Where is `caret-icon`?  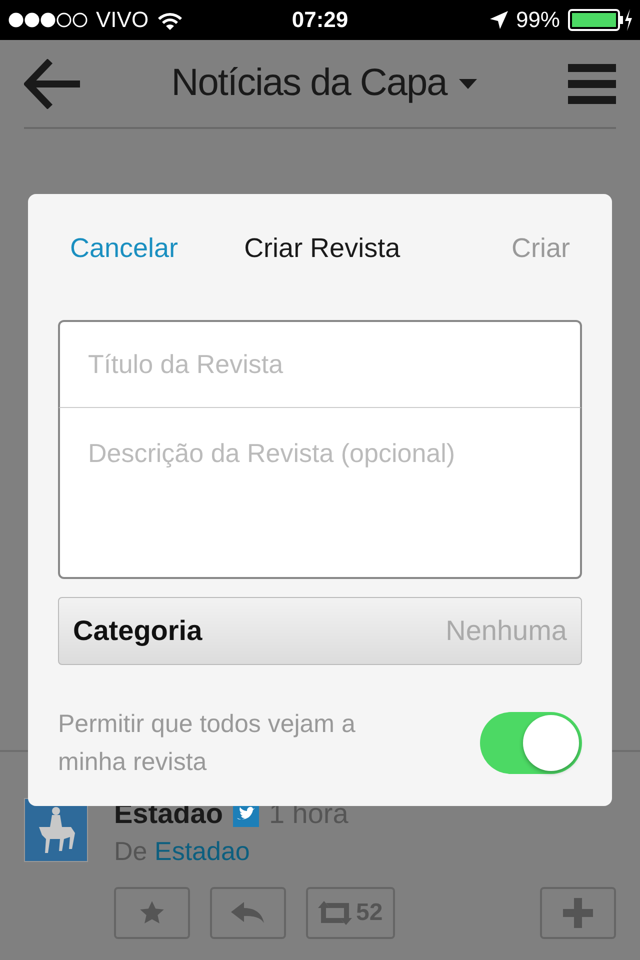 caret-icon is located at coordinates (467, 83).